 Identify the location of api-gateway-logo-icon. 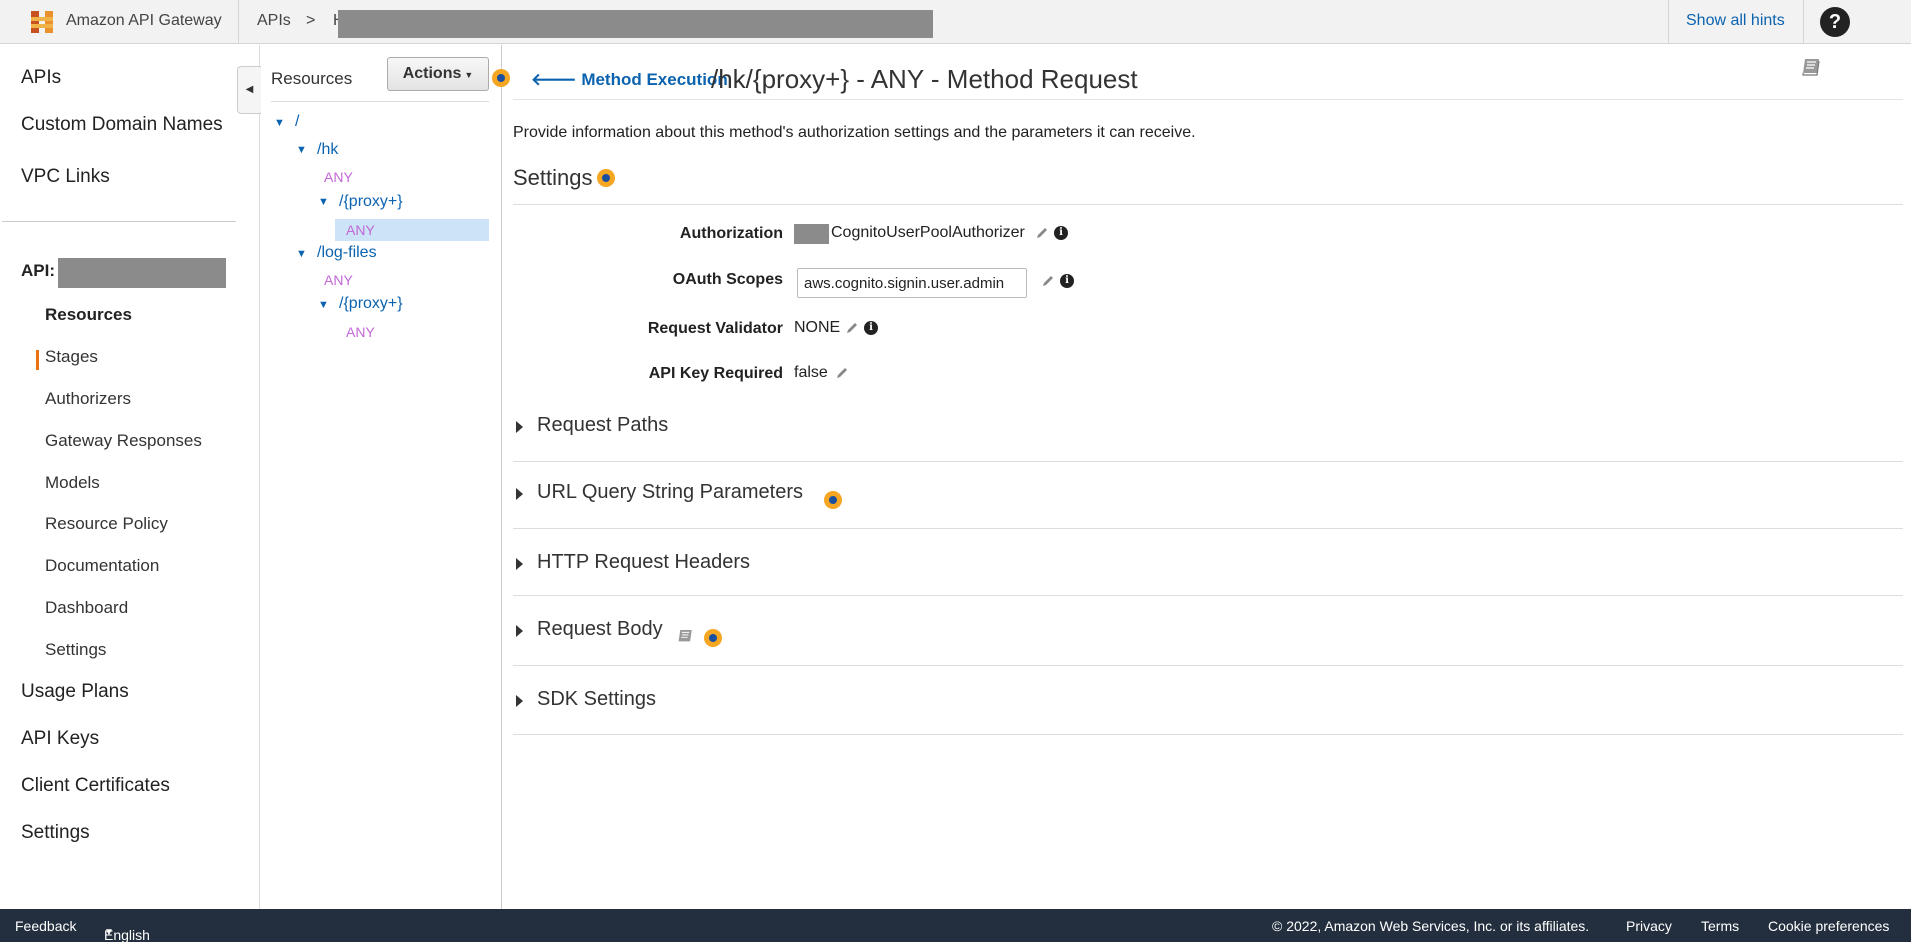
(42, 22).